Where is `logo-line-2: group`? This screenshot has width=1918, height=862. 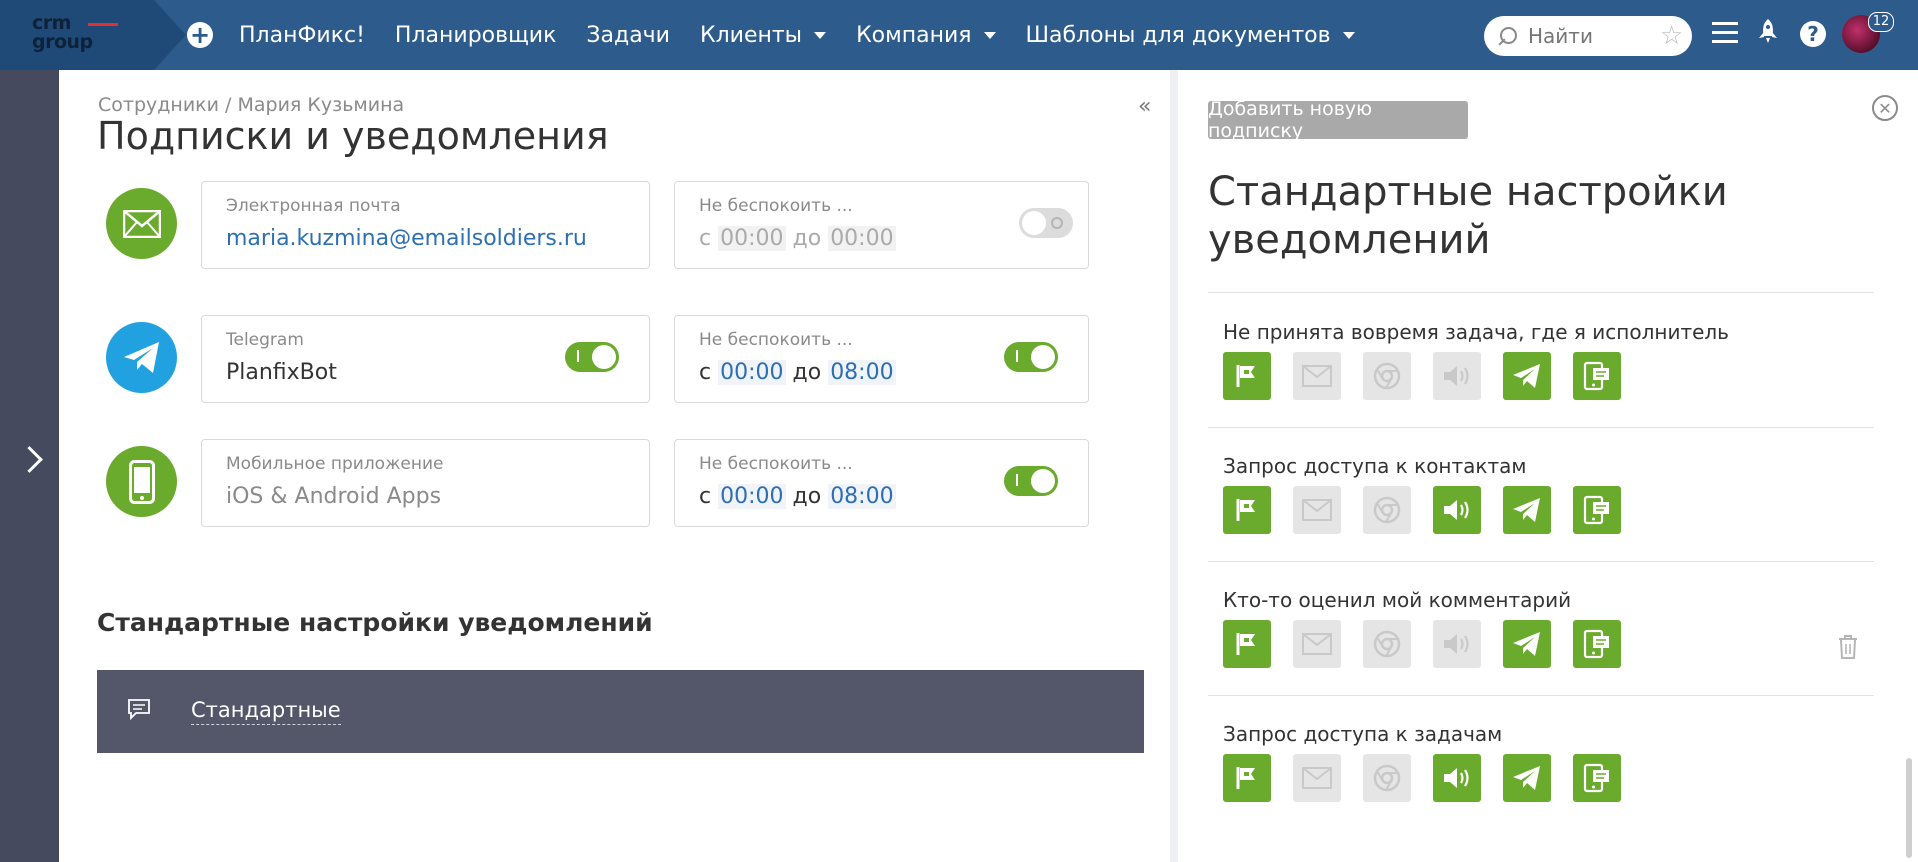
logo-line-2: group is located at coordinates (62, 42).